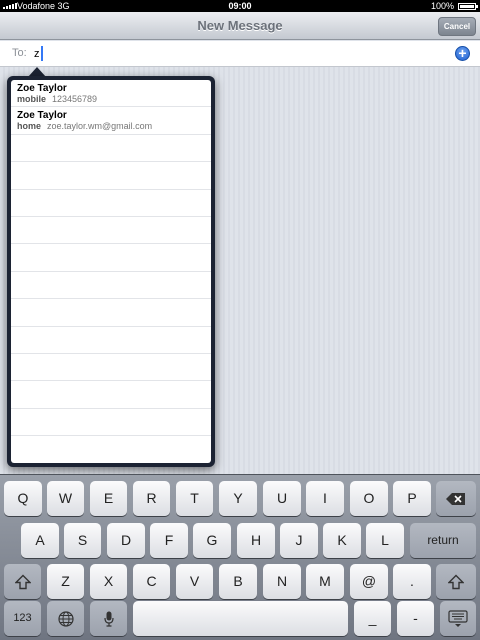  What do you see at coordinates (238, 498) in the screenshot?
I see `key-y: Y` at bounding box center [238, 498].